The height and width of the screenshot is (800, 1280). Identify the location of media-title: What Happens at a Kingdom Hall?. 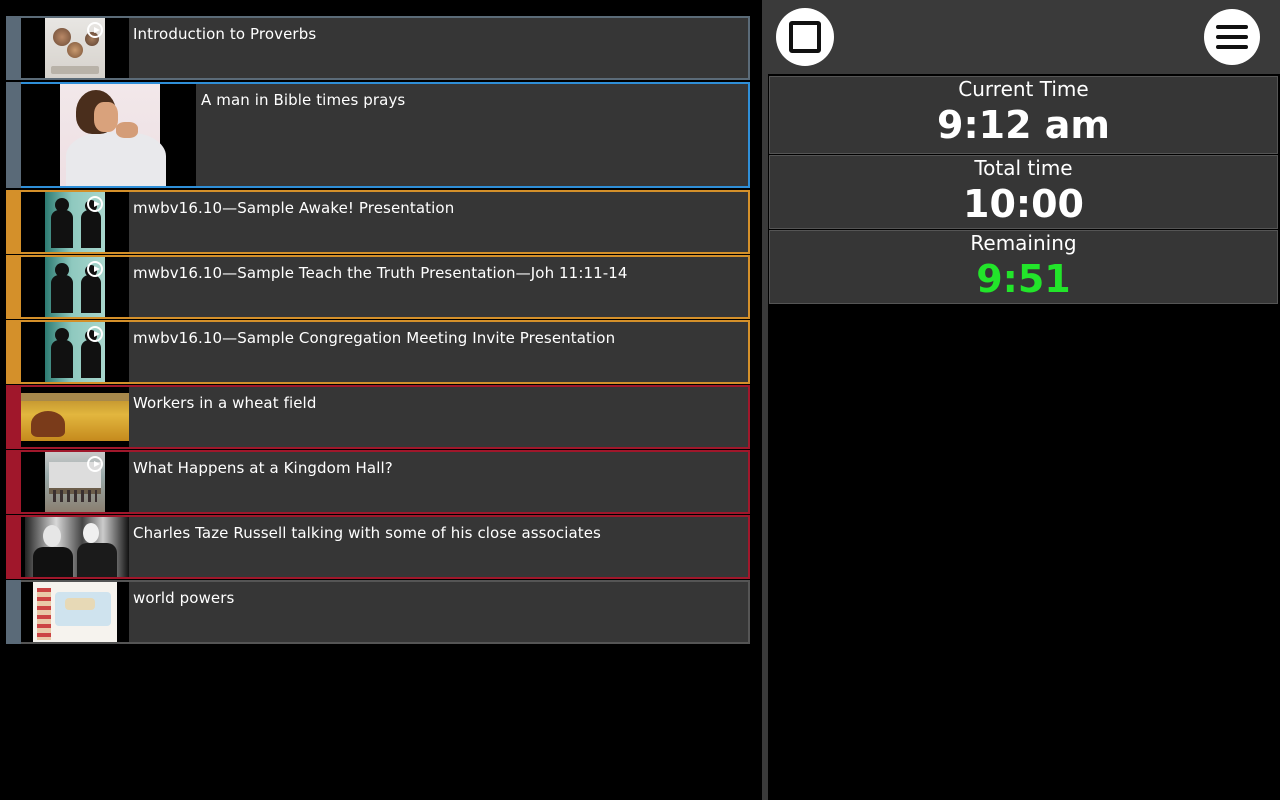
(263, 468).